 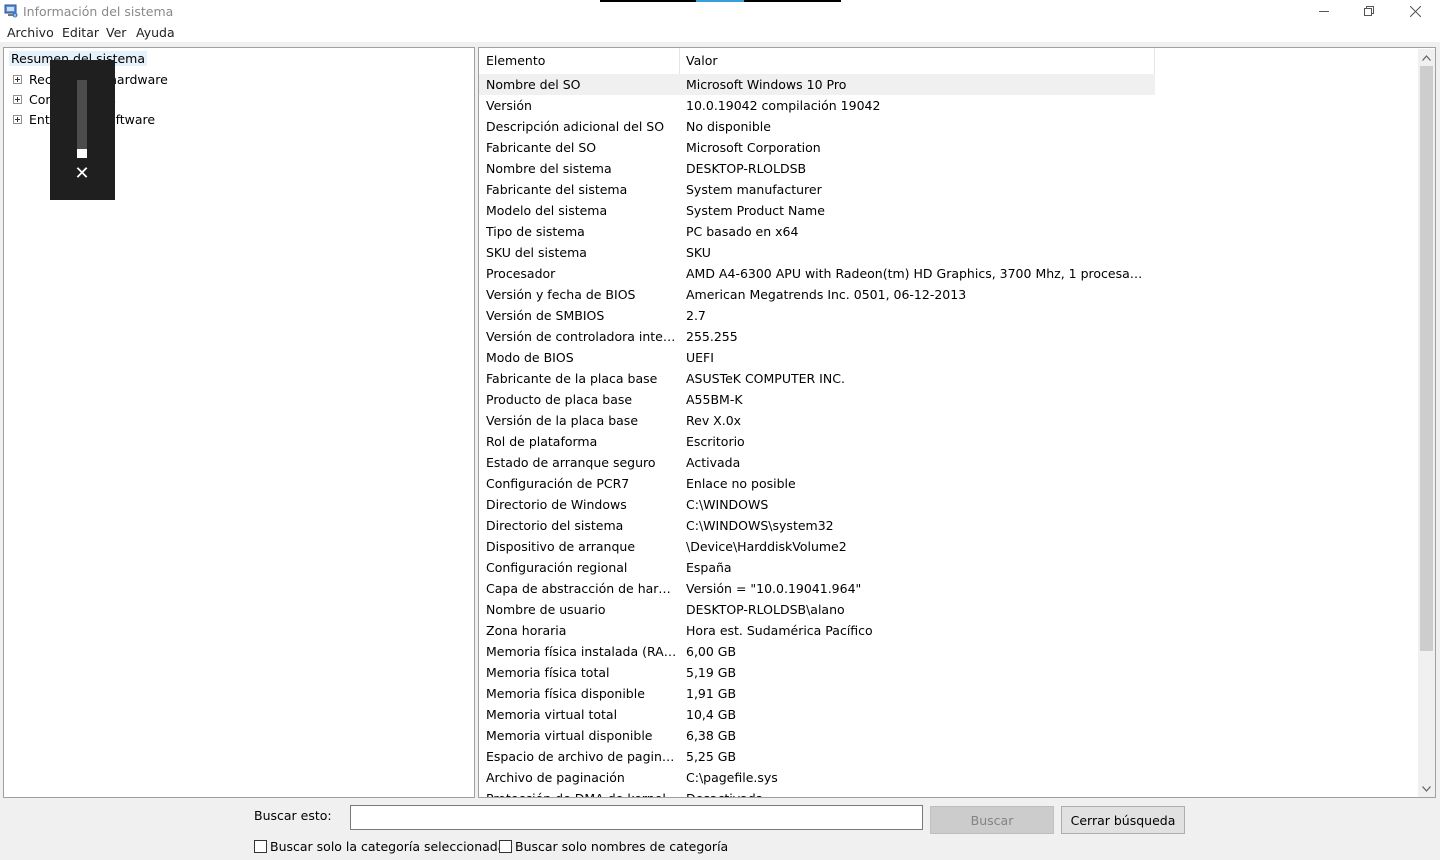 I want to click on item-cell: Archivo de paginación, so click(x=555, y=777).